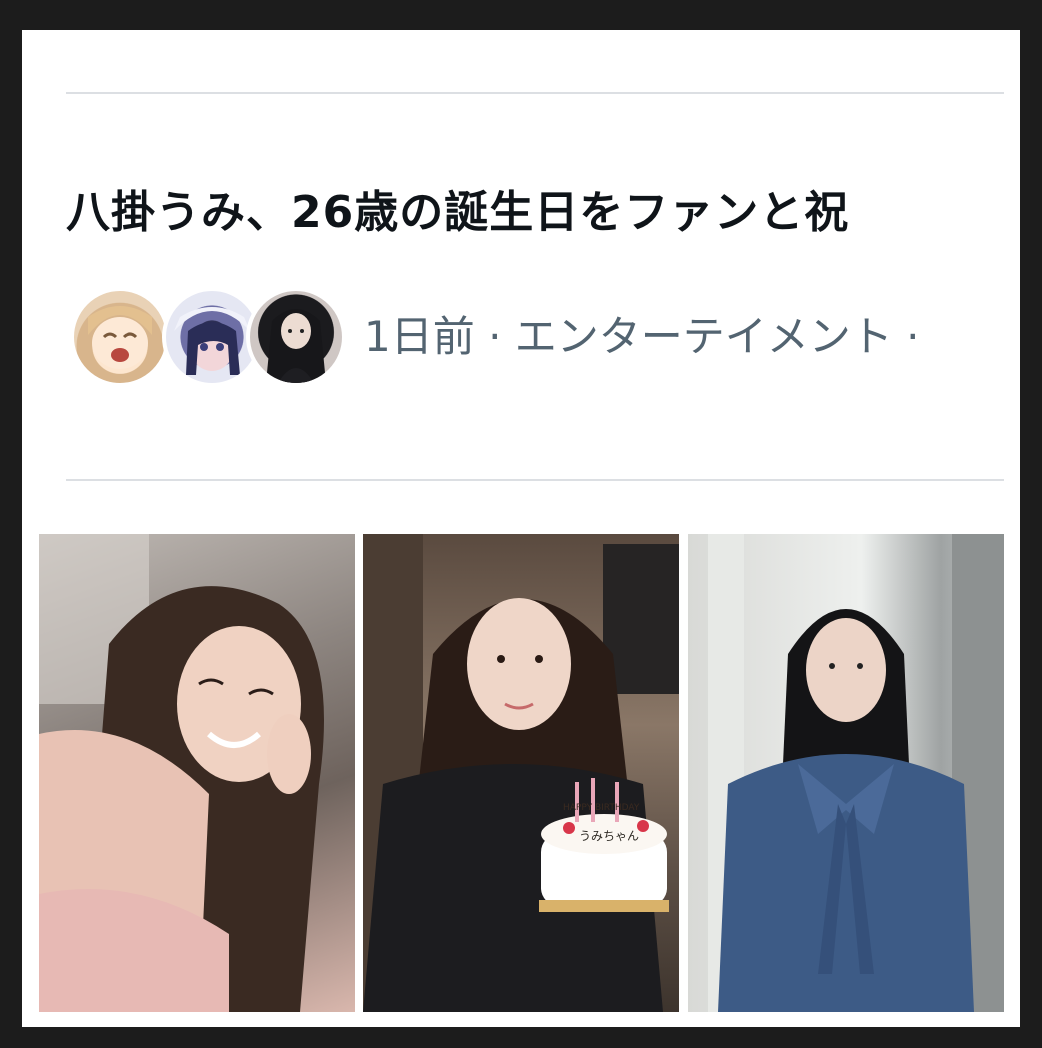 Image resolution: width=1042 pixels, height=1048 pixels. I want to click on headline: 八掛うみ、26歳の誕生日をファンと祝, so click(535, 213).